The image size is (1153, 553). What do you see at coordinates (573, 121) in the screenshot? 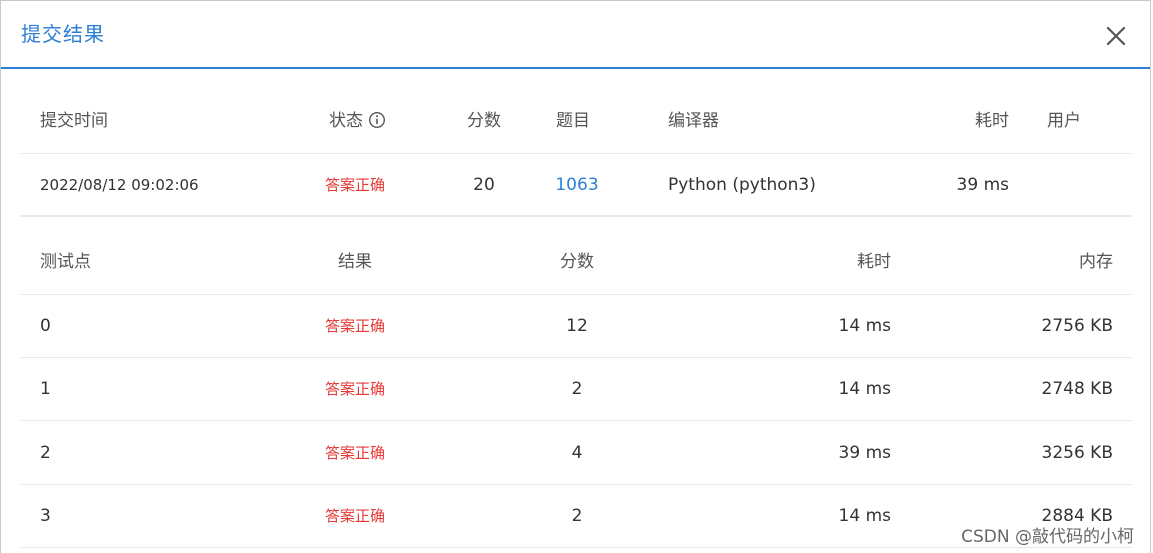
I see `header-problem: 题目` at bounding box center [573, 121].